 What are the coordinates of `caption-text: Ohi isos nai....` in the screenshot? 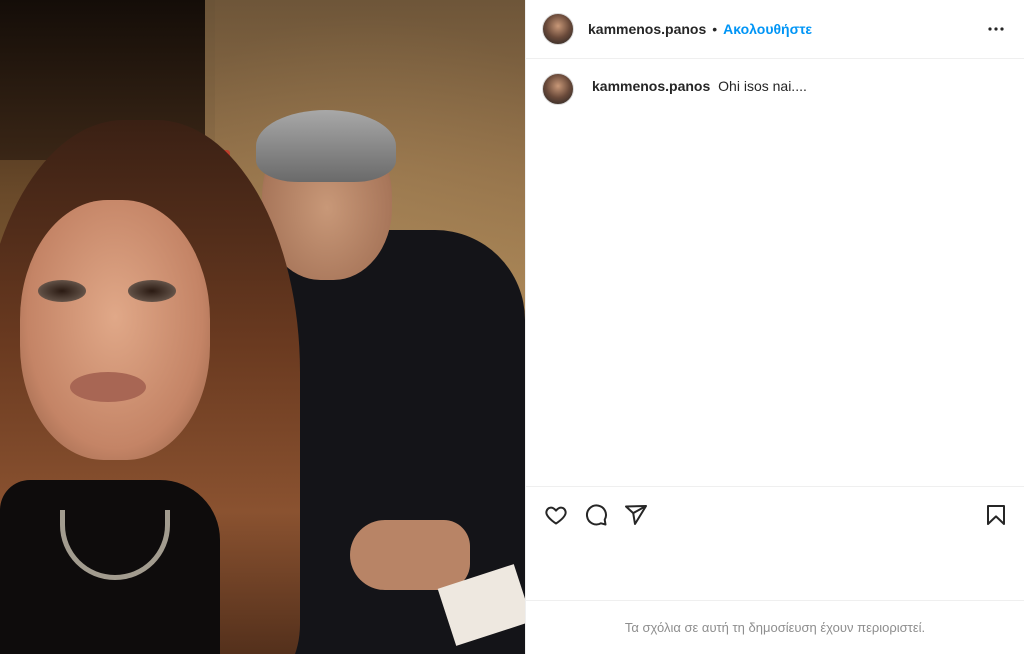 It's located at (762, 86).